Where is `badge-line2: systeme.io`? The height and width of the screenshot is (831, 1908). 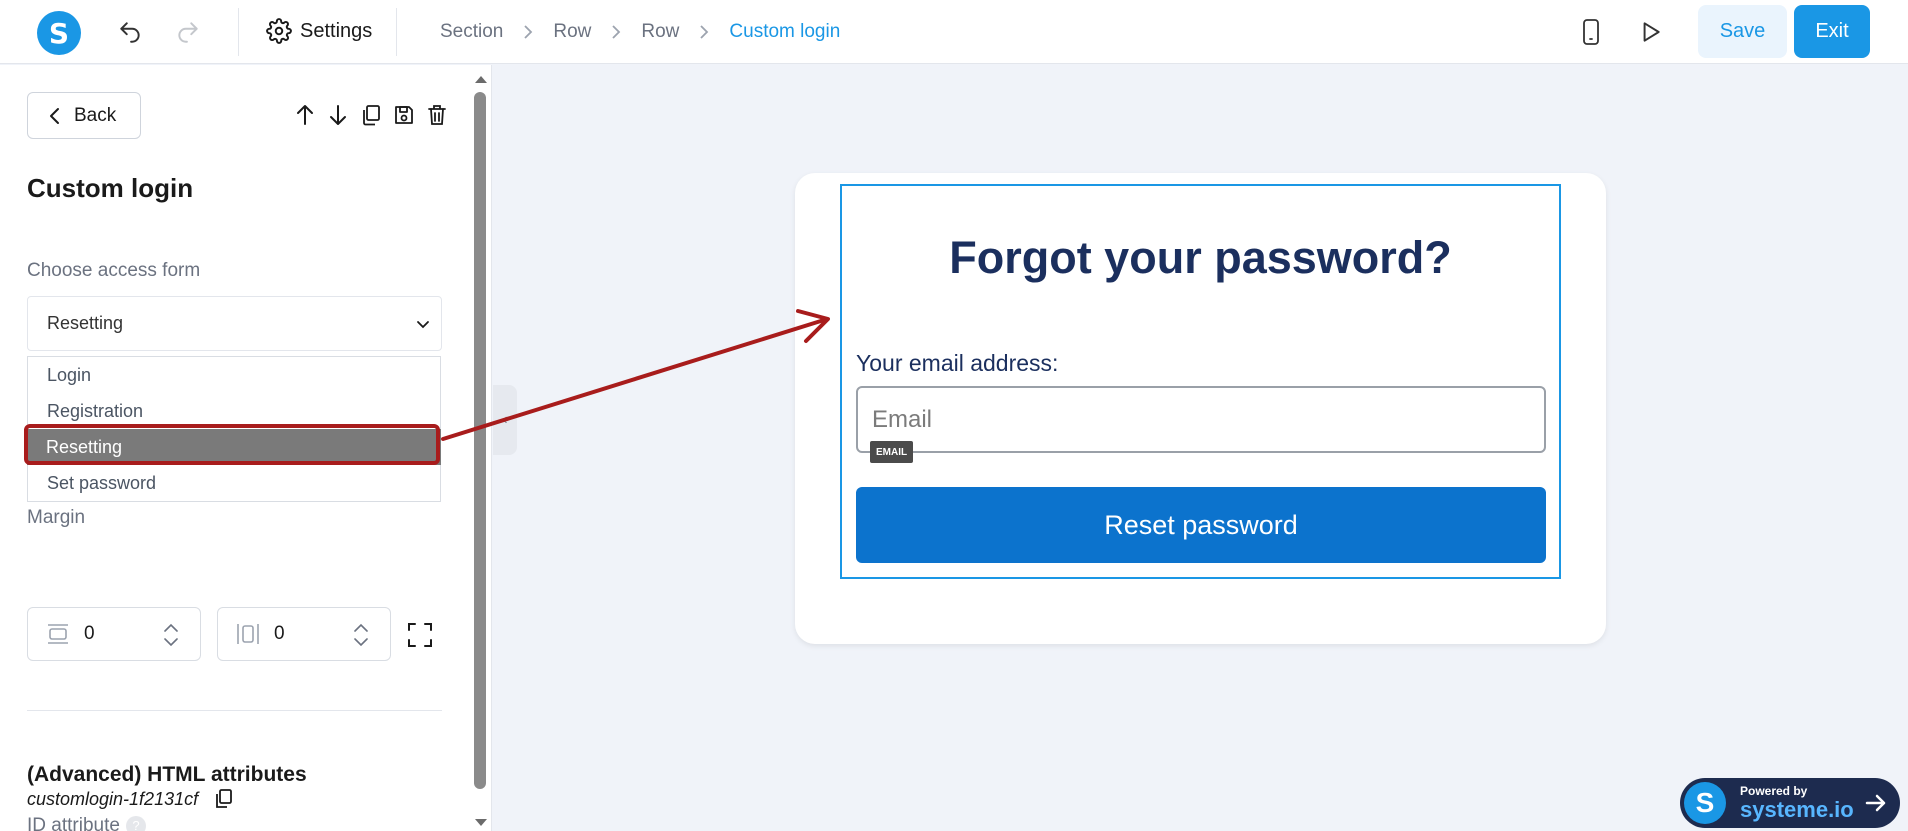 badge-line2: systeme.io is located at coordinates (1797, 809).